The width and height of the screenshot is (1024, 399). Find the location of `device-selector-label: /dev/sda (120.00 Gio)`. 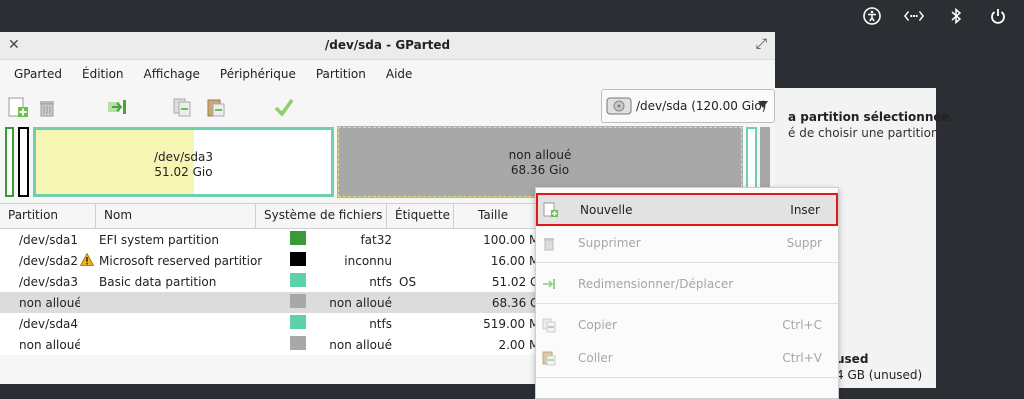

device-selector-label: /dev/sda (120.00 Gio) is located at coordinates (701, 106).